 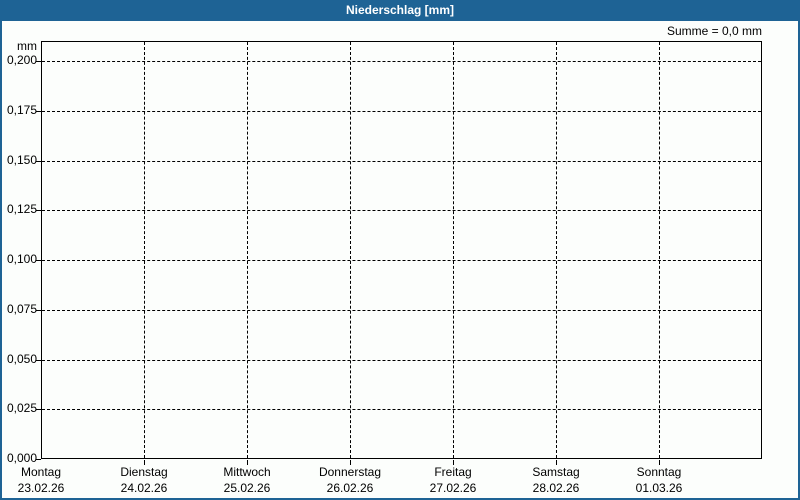 What do you see at coordinates (556, 488) in the screenshot?
I see `day-date-label: 28.02.26` at bounding box center [556, 488].